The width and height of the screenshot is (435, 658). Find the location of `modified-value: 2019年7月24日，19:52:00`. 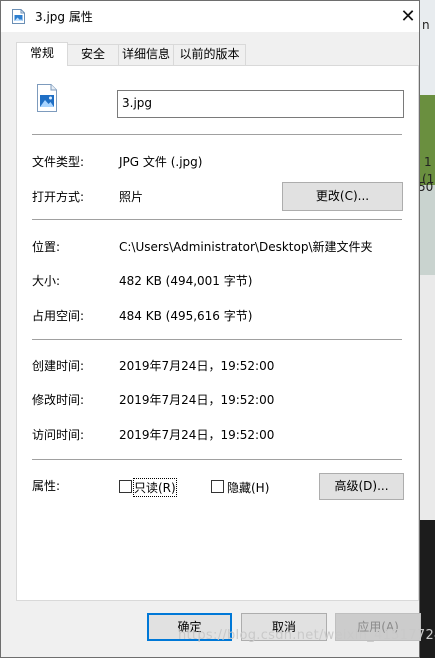

modified-value: 2019年7月24日，19:52:00 is located at coordinates (197, 400).